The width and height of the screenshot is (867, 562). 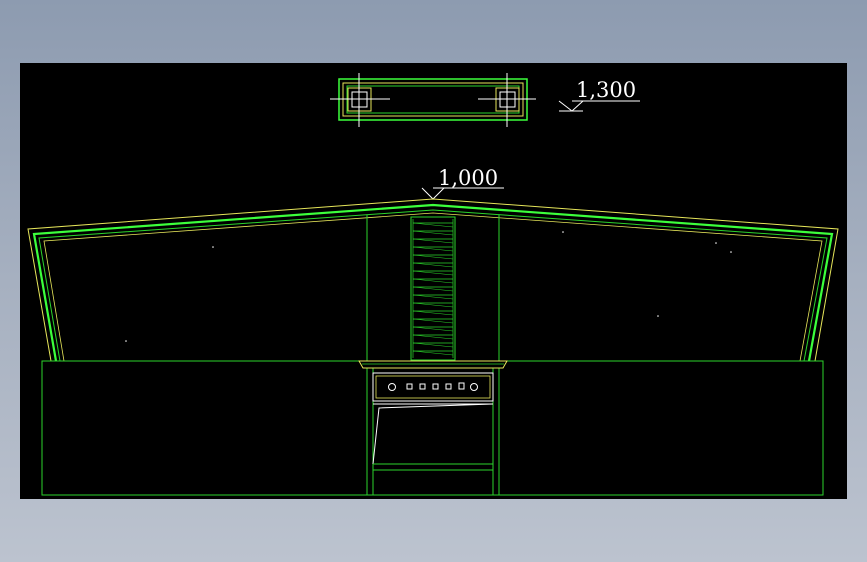 I want to click on plan-view-beam, so click(x=433, y=100).